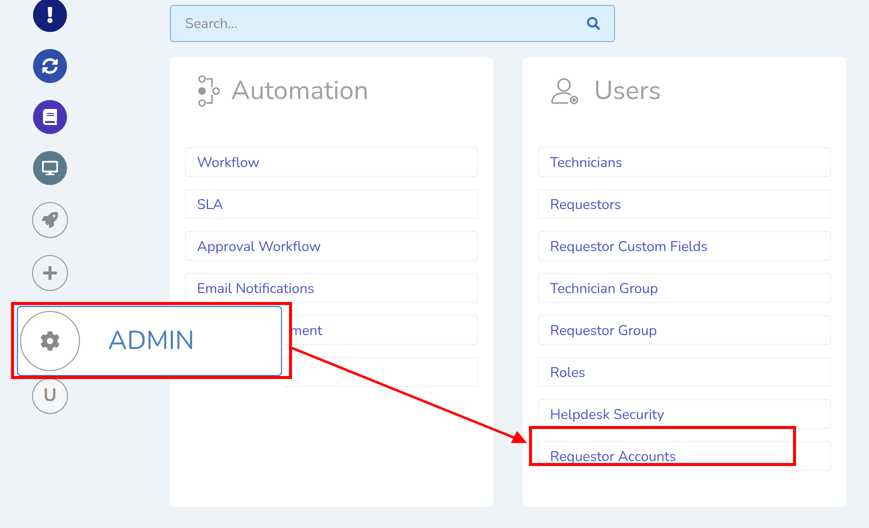  Describe the element at coordinates (209, 91) in the screenshot. I see `workflow-icon` at that location.